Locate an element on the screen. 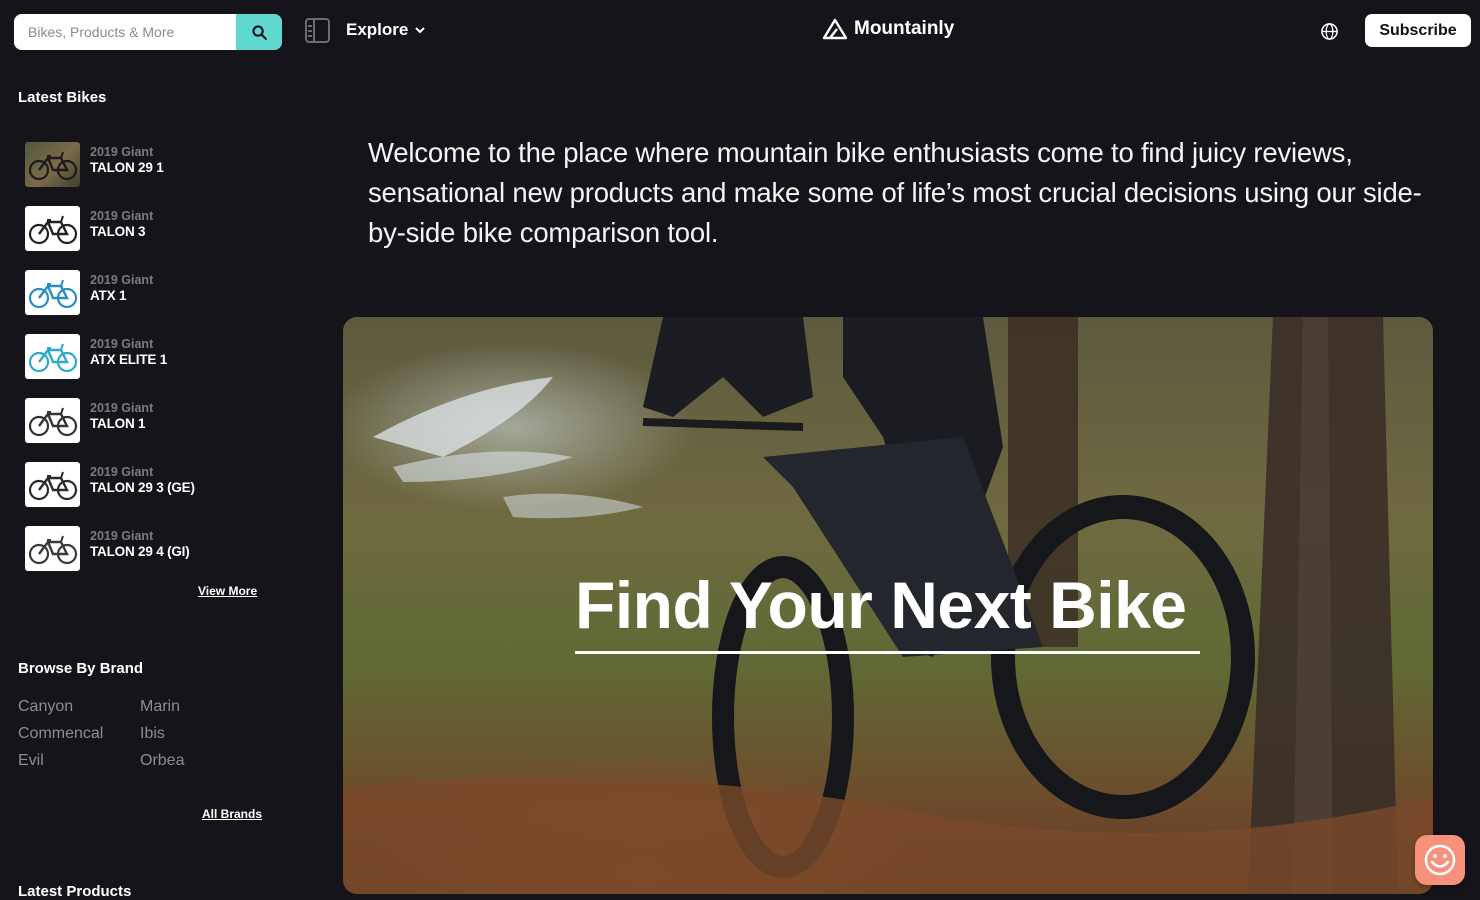  search-button is located at coordinates (259, 32).